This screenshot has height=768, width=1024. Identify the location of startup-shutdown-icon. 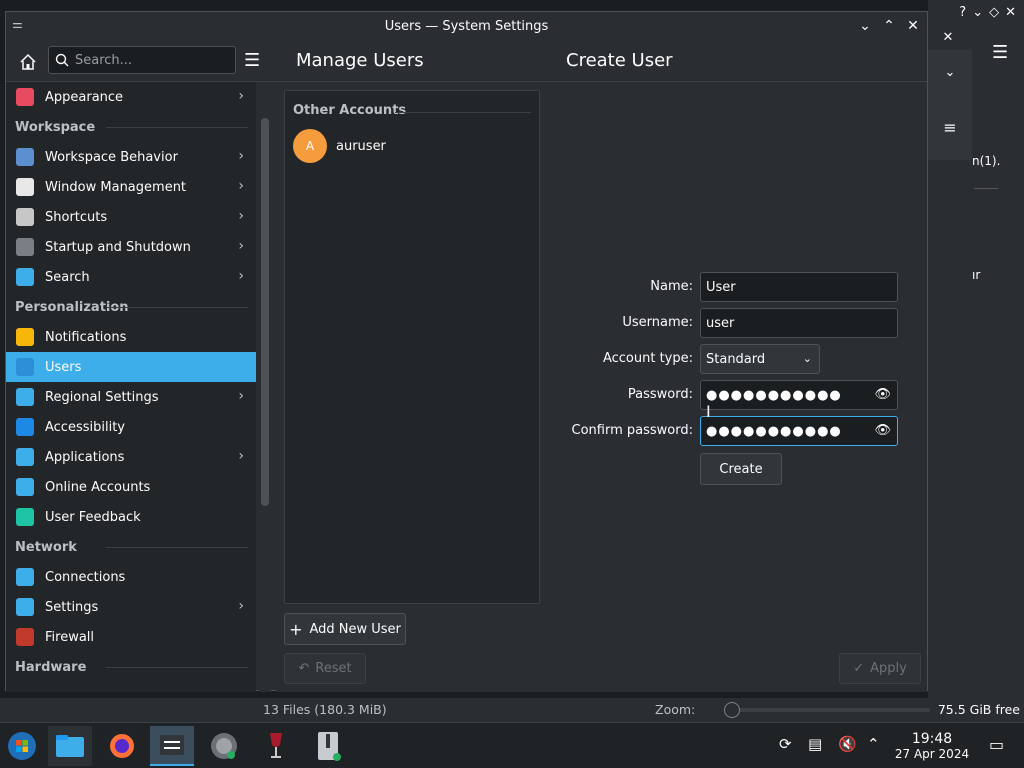
(25, 247).